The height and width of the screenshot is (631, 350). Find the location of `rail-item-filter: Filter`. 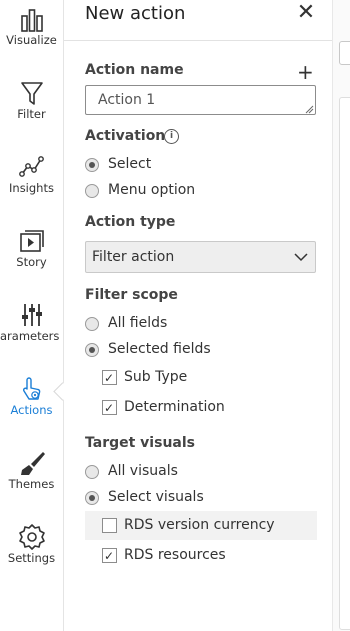

rail-item-filter: Filter is located at coordinates (31, 109).